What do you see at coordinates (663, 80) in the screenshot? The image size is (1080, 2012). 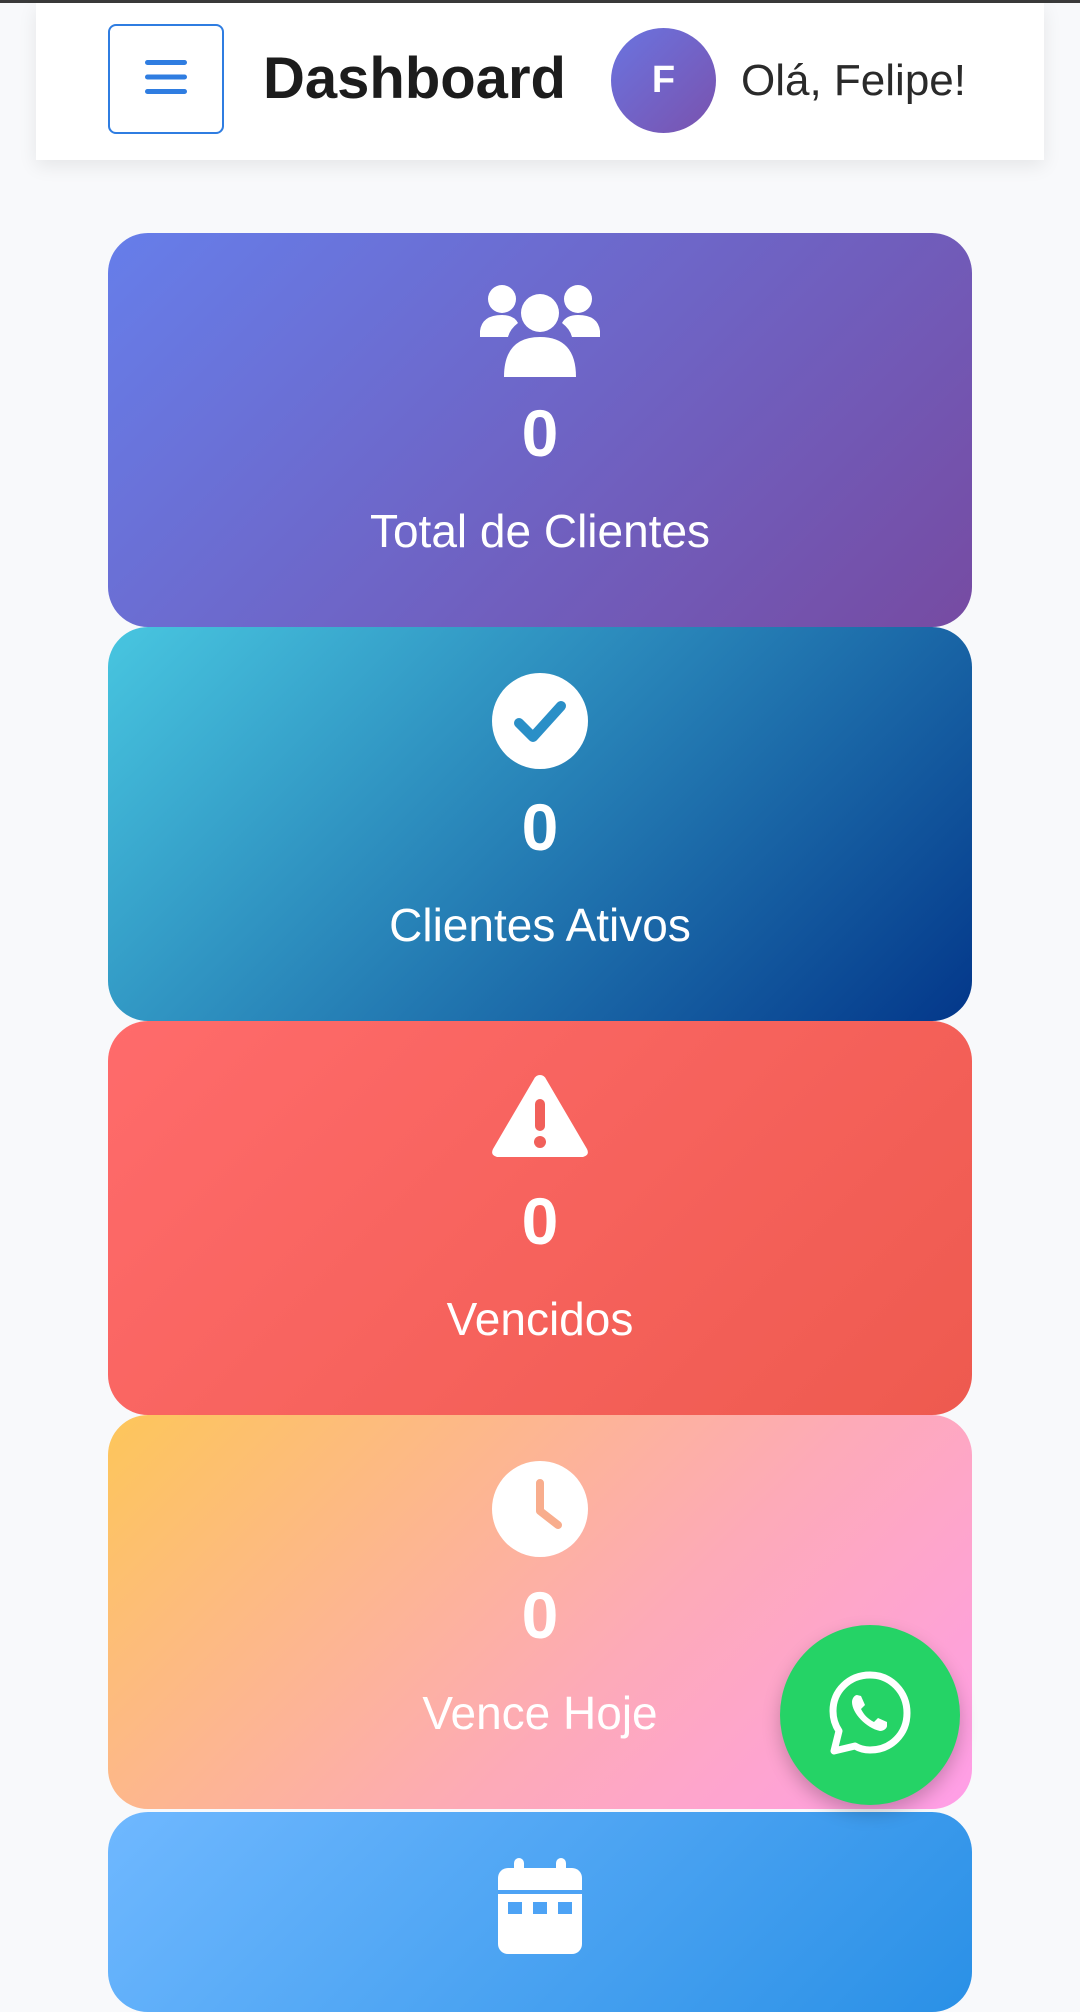 I see `avatar: F` at bounding box center [663, 80].